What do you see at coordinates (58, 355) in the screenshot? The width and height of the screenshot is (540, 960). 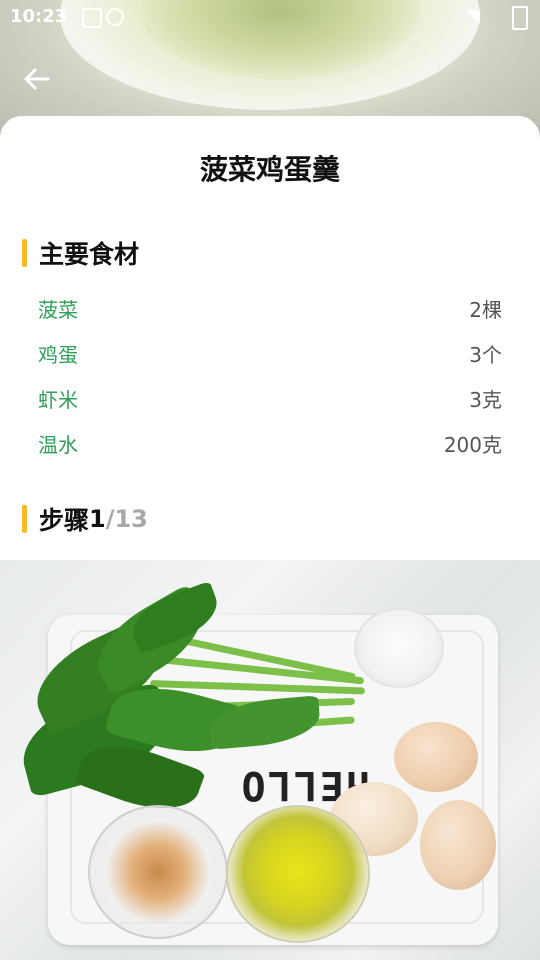 I see `ingredient-name: 鸡蛋` at bounding box center [58, 355].